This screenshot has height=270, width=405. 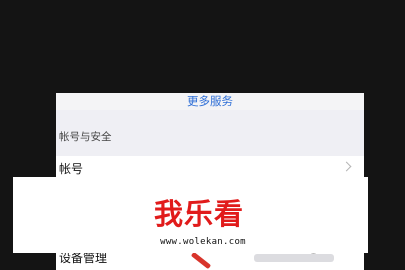 What do you see at coordinates (198, 214) in the screenshot?
I see `watermark-logo: 我乐看` at bounding box center [198, 214].